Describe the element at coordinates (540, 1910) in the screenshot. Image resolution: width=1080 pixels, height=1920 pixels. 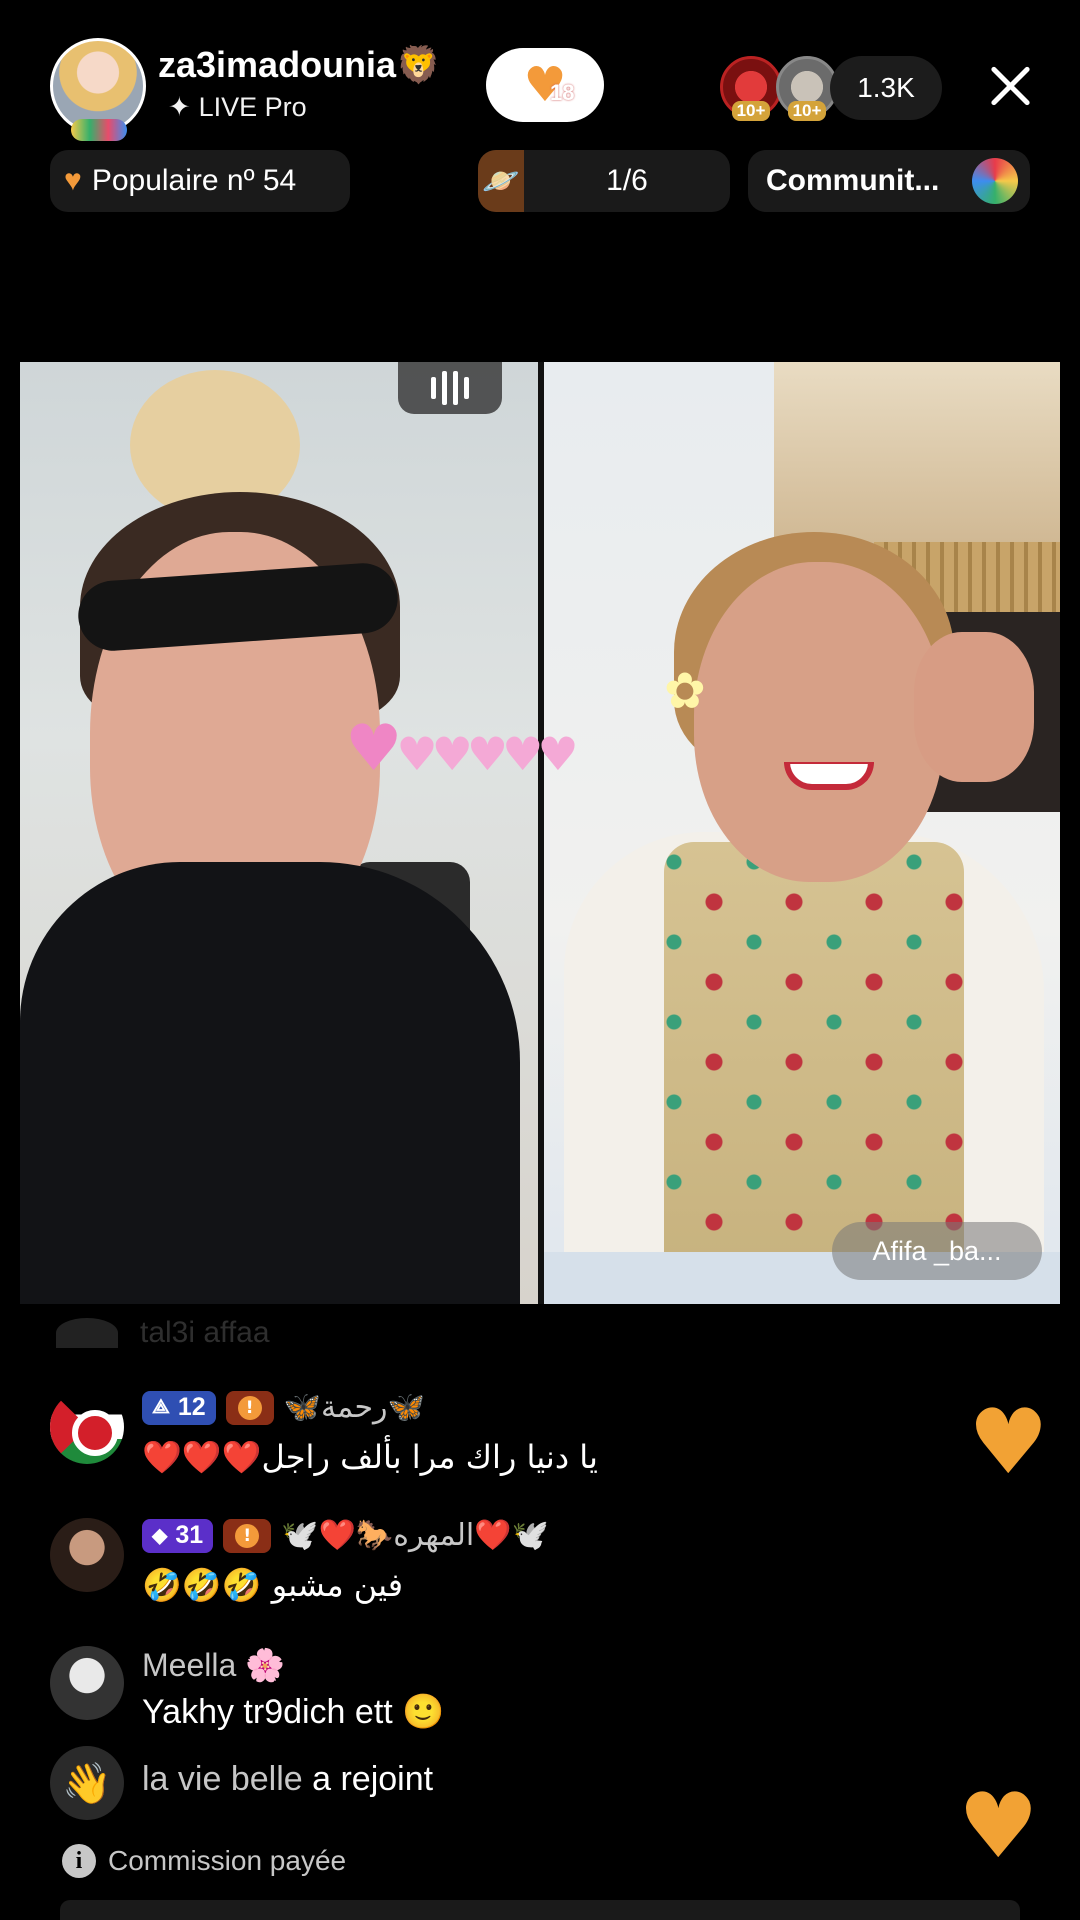
I see `comment-bar` at that location.